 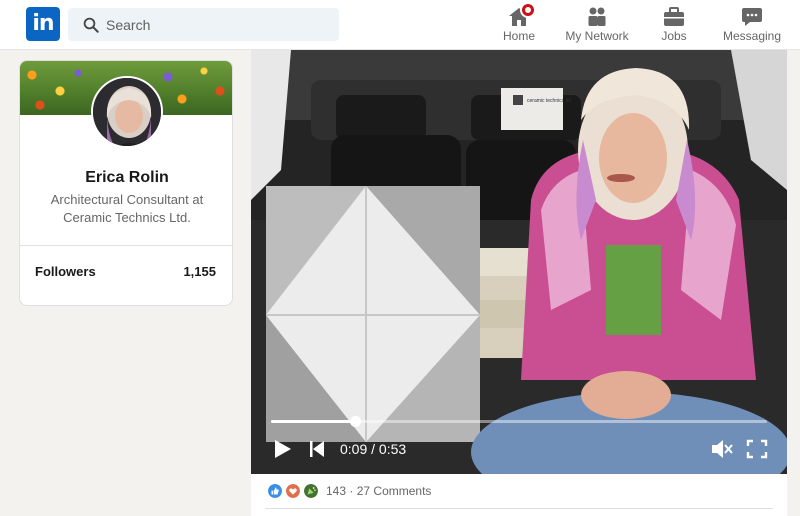 I want to click on profile-name: Erica Rolin, so click(x=126, y=178).